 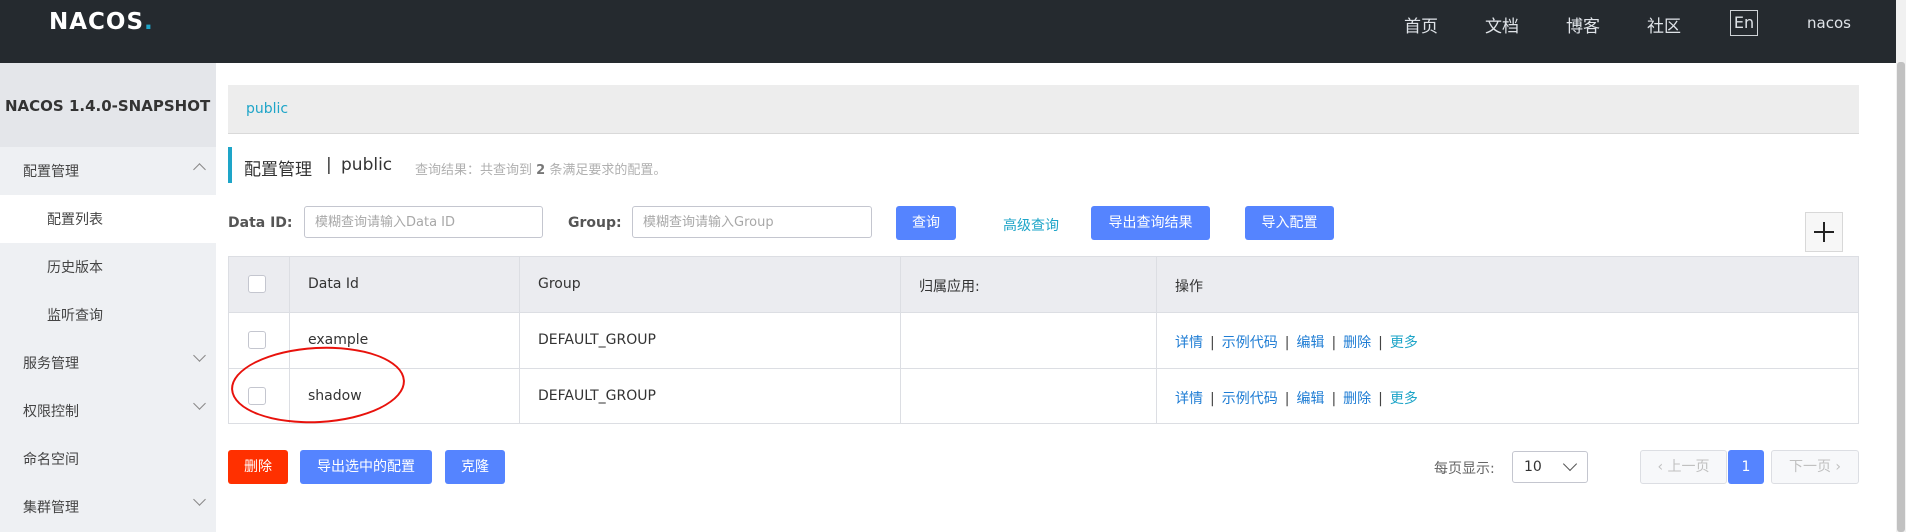 I want to click on column-header-dataid: Data Id, so click(x=333, y=284).